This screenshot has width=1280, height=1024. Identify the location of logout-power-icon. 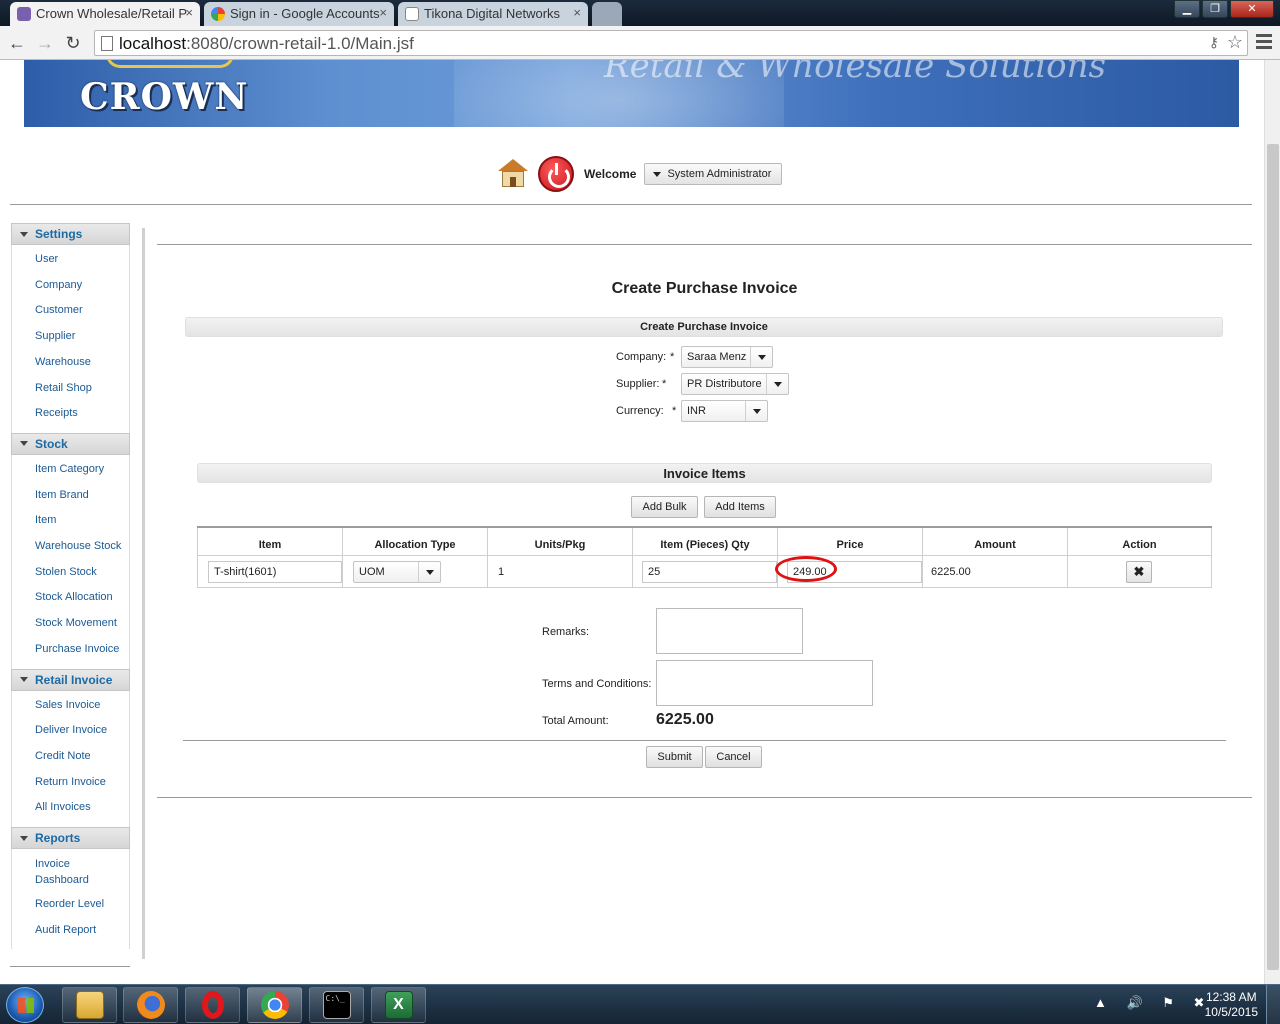
(556, 174).